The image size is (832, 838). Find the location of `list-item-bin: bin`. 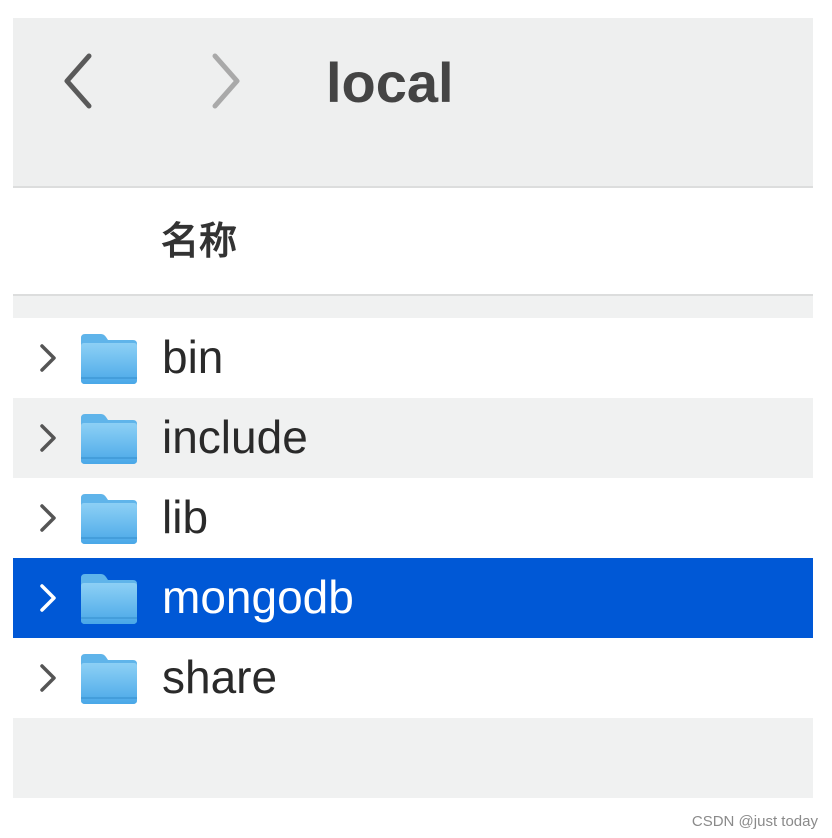

list-item-bin: bin is located at coordinates (413, 358).